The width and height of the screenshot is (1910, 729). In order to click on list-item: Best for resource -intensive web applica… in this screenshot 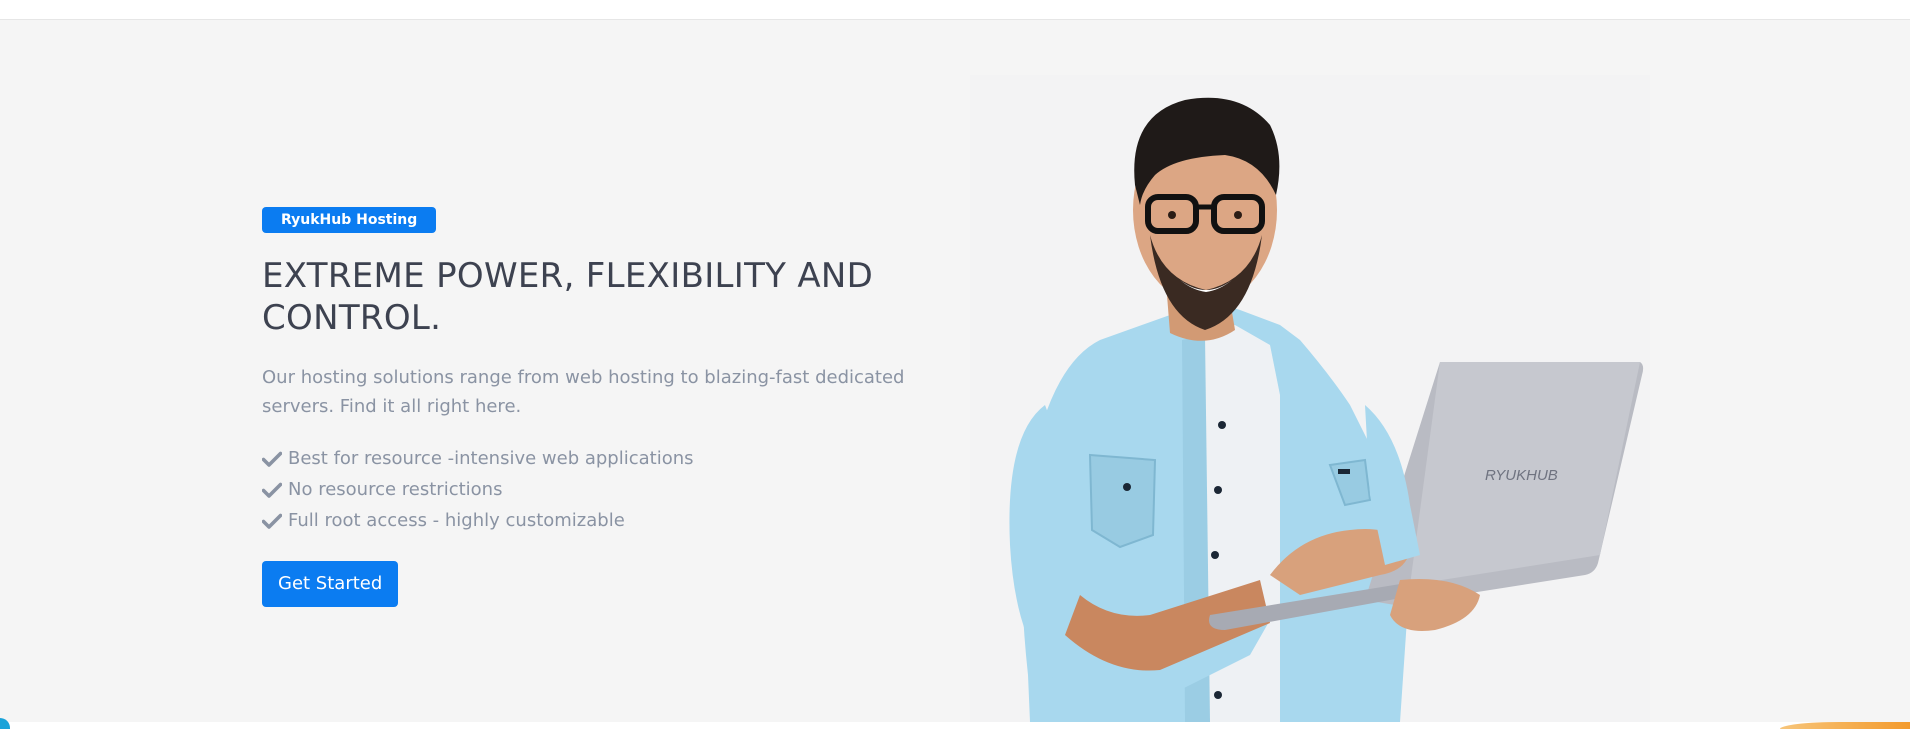, I will do `click(592, 458)`.